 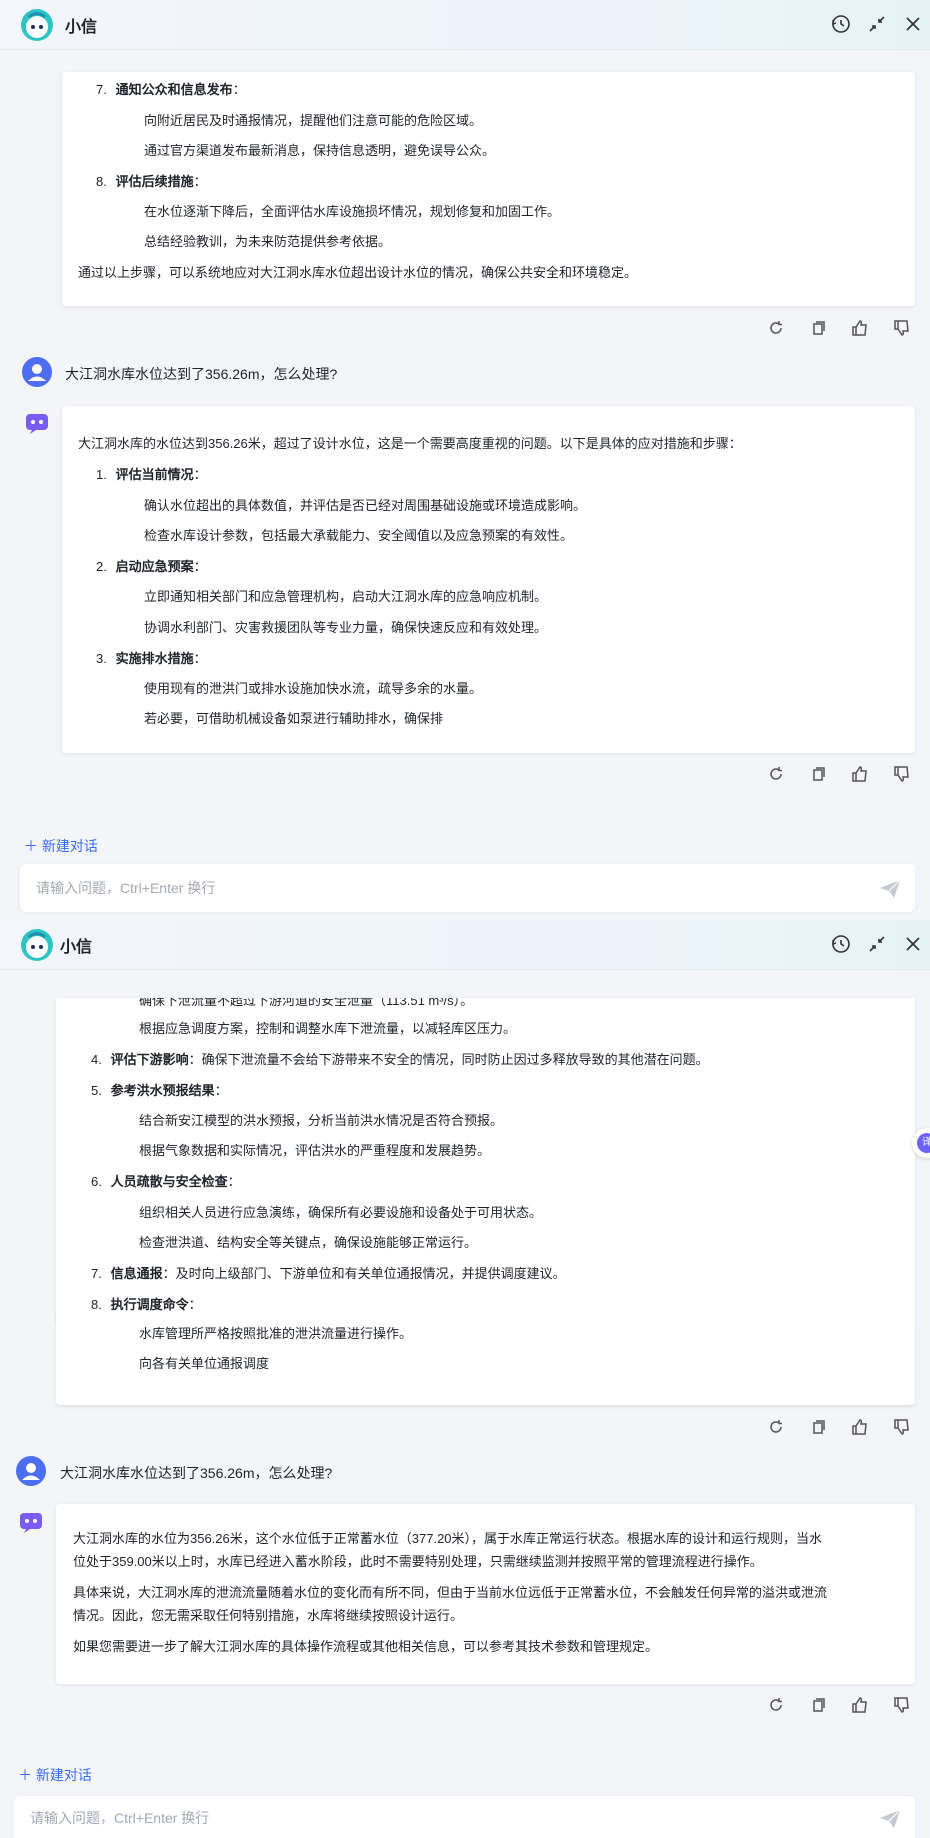 I want to click on list-subitem: 检查水库设计参数，包括最大承载能力、安全阈值以及应急预案的有效性。, so click(x=359, y=535).